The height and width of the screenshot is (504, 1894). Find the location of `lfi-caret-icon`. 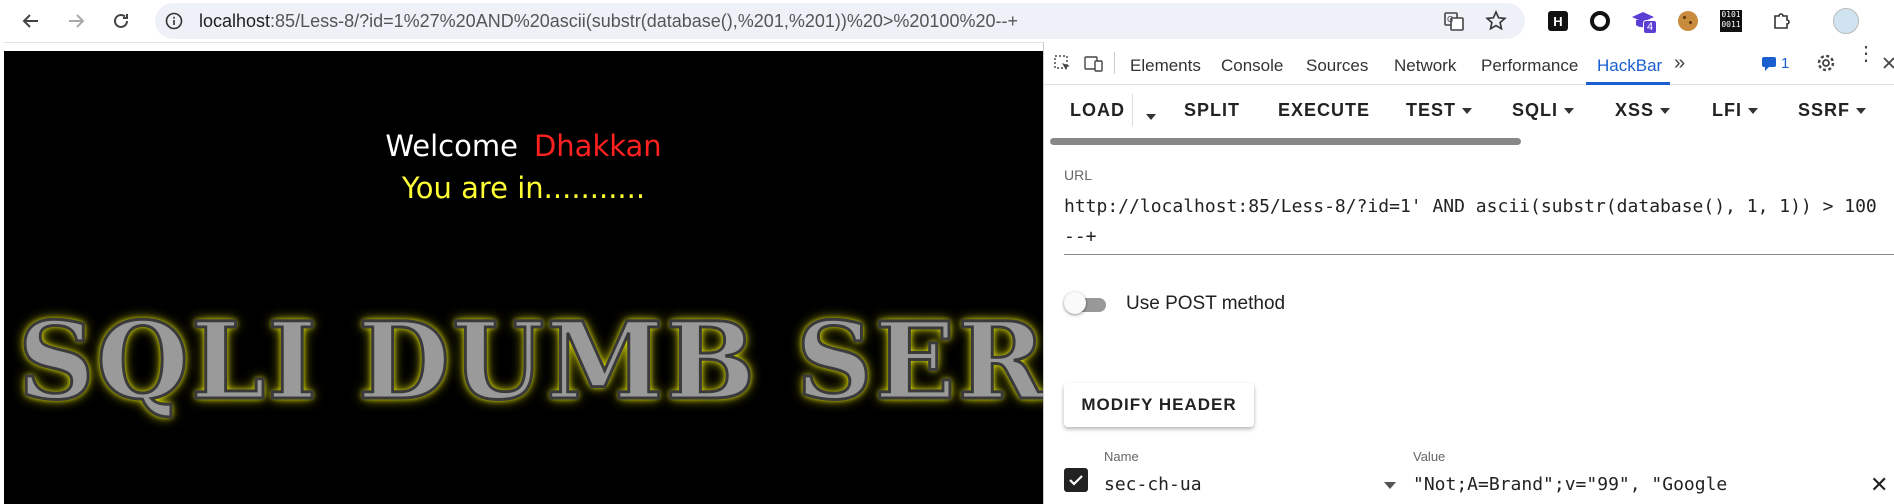

lfi-caret-icon is located at coordinates (1753, 111).